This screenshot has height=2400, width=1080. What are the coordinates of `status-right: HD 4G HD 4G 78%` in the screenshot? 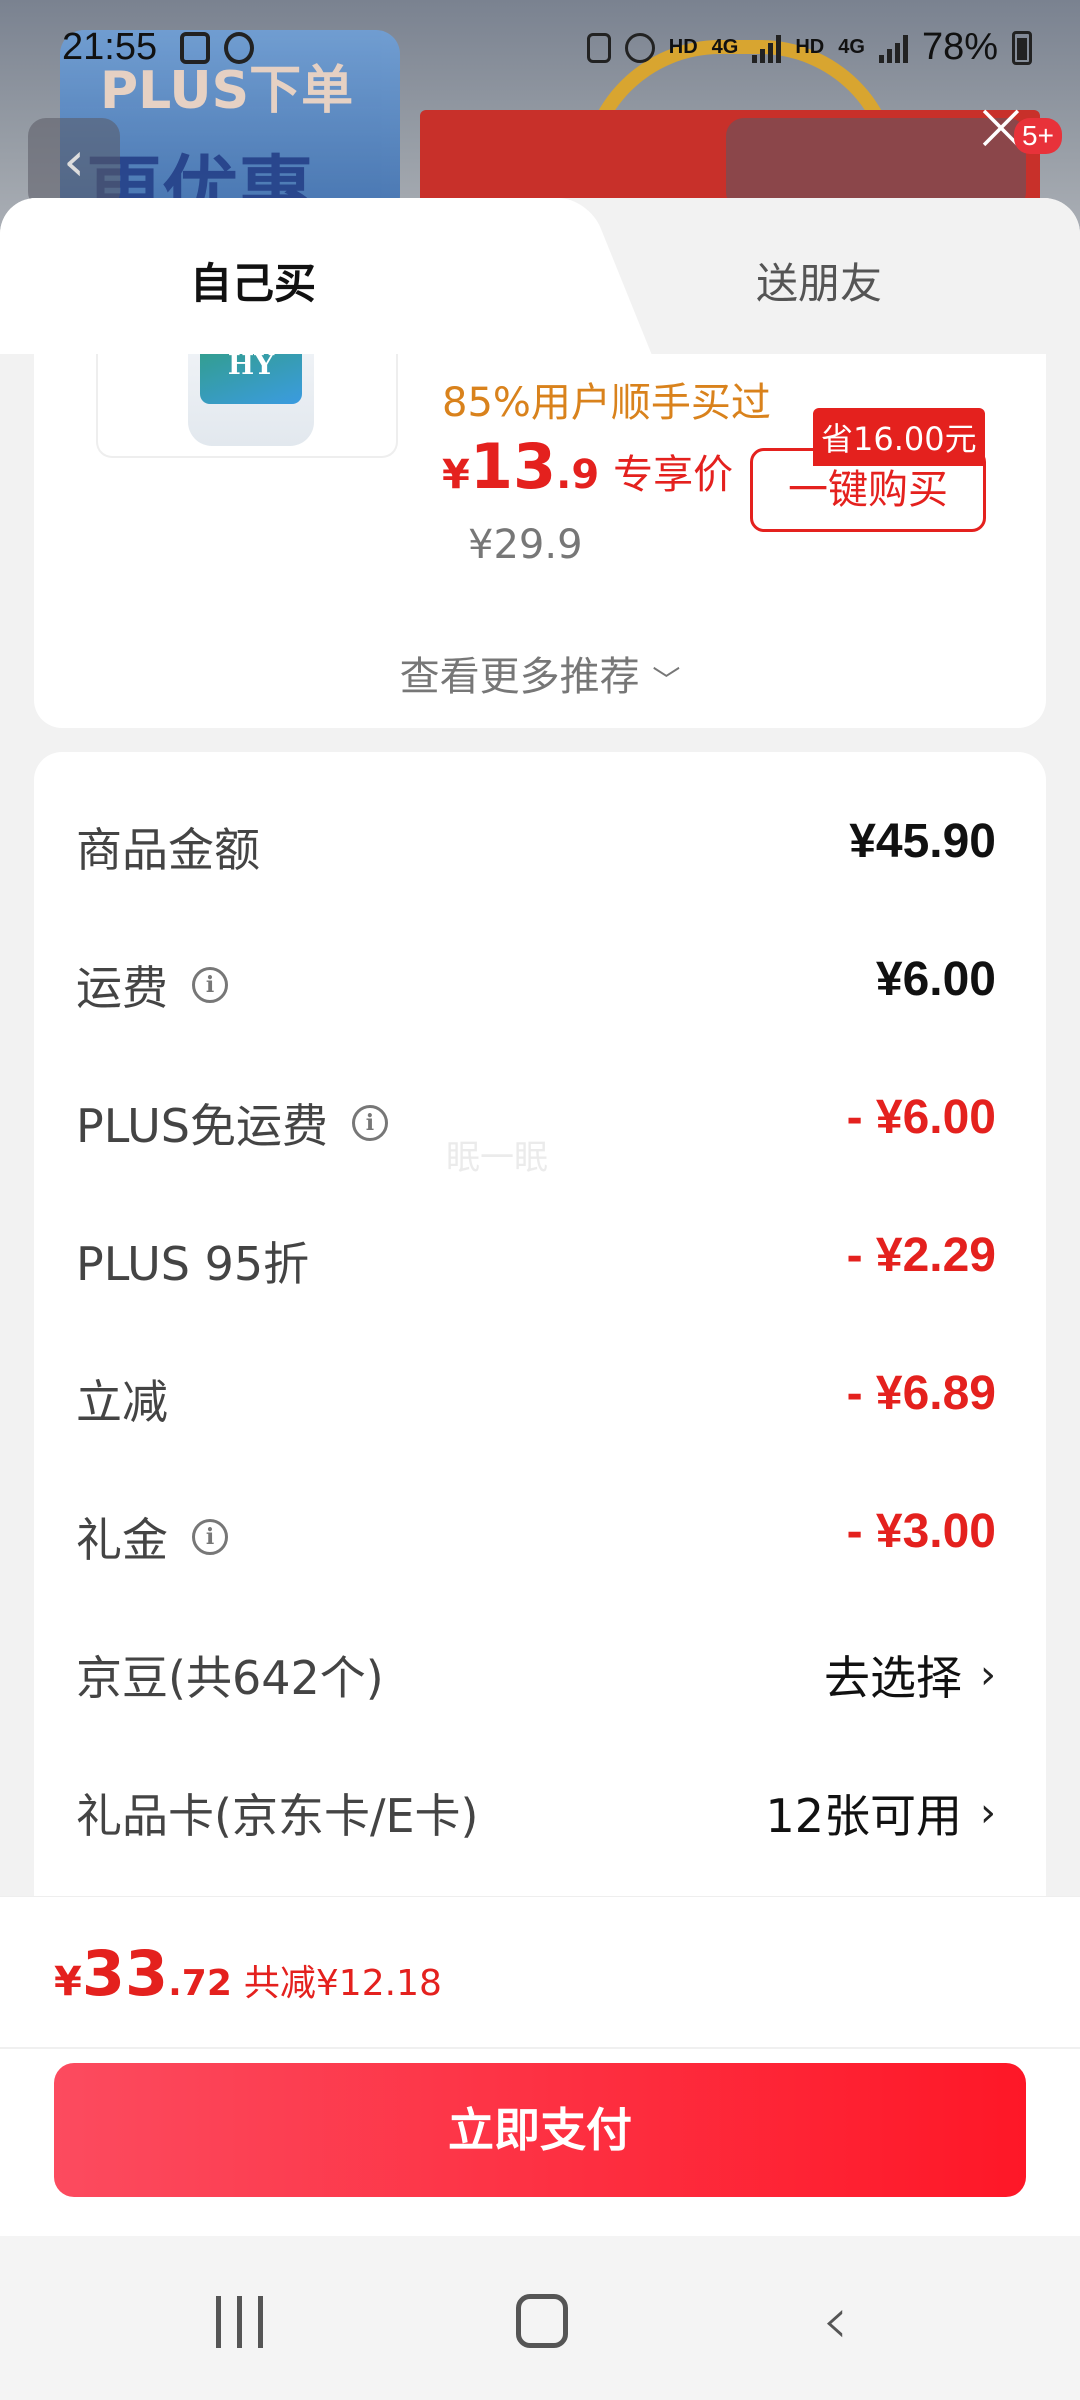 It's located at (809, 47).